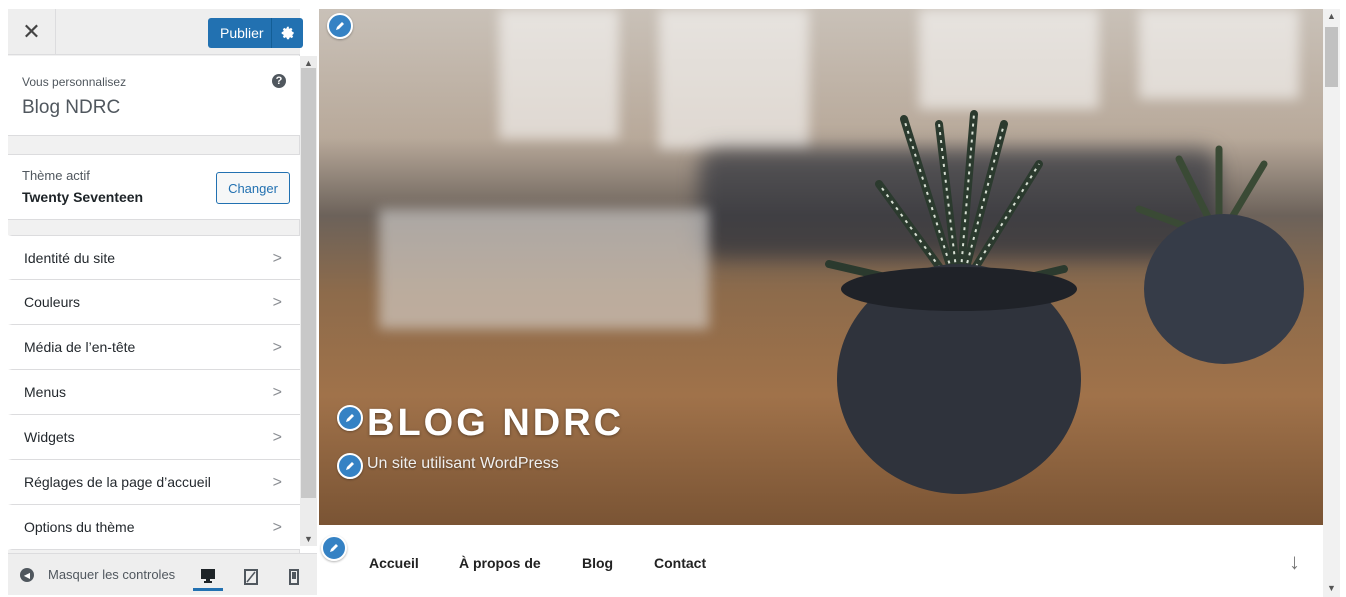 The image size is (1346, 597). What do you see at coordinates (279, 81) in the screenshot?
I see `help-icon: ?` at bounding box center [279, 81].